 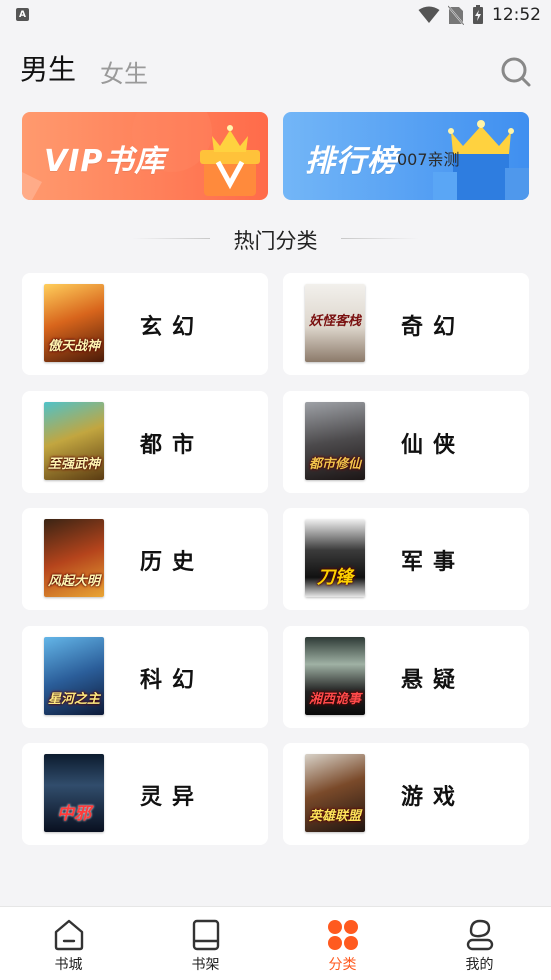 I want to click on status-icons: 12:52, so click(x=479, y=15).